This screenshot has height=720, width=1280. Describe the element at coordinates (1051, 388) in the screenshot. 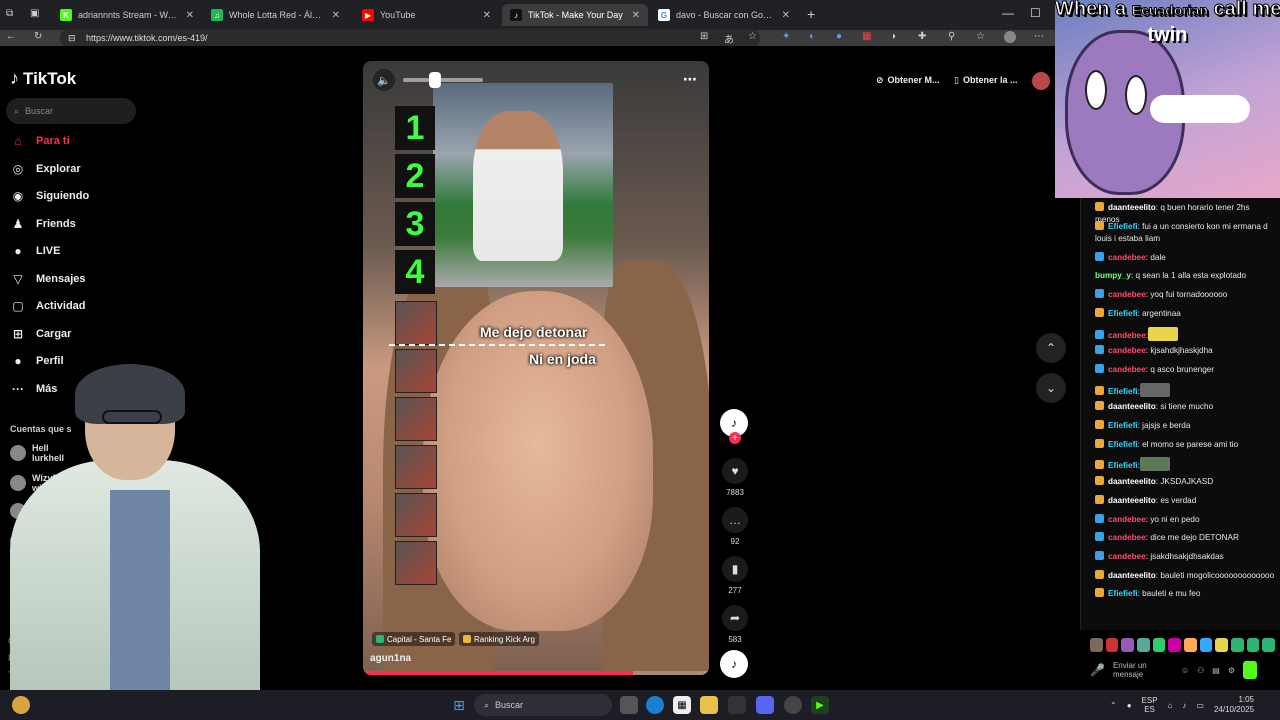

I see `next-video-button: ⌄` at that location.